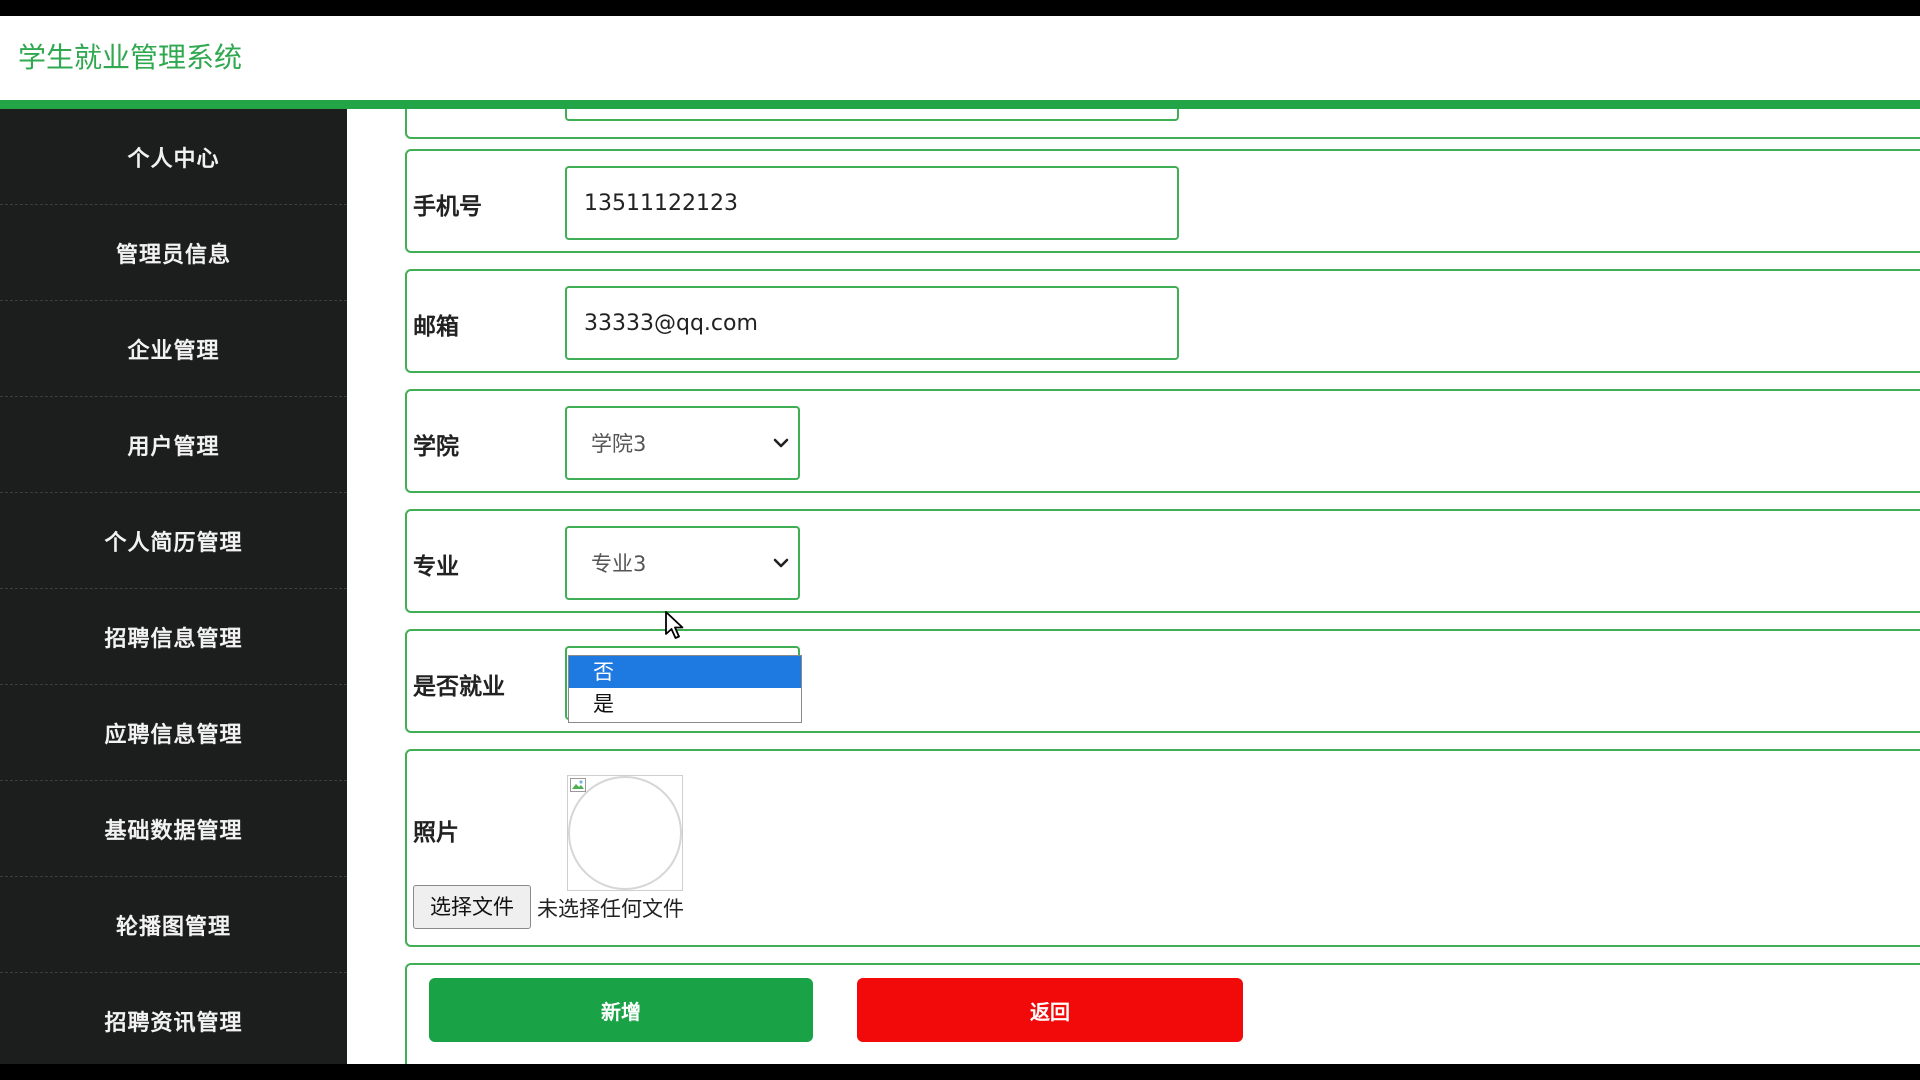 The image size is (1920, 1080). I want to click on major-label: 专业, so click(436, 567).